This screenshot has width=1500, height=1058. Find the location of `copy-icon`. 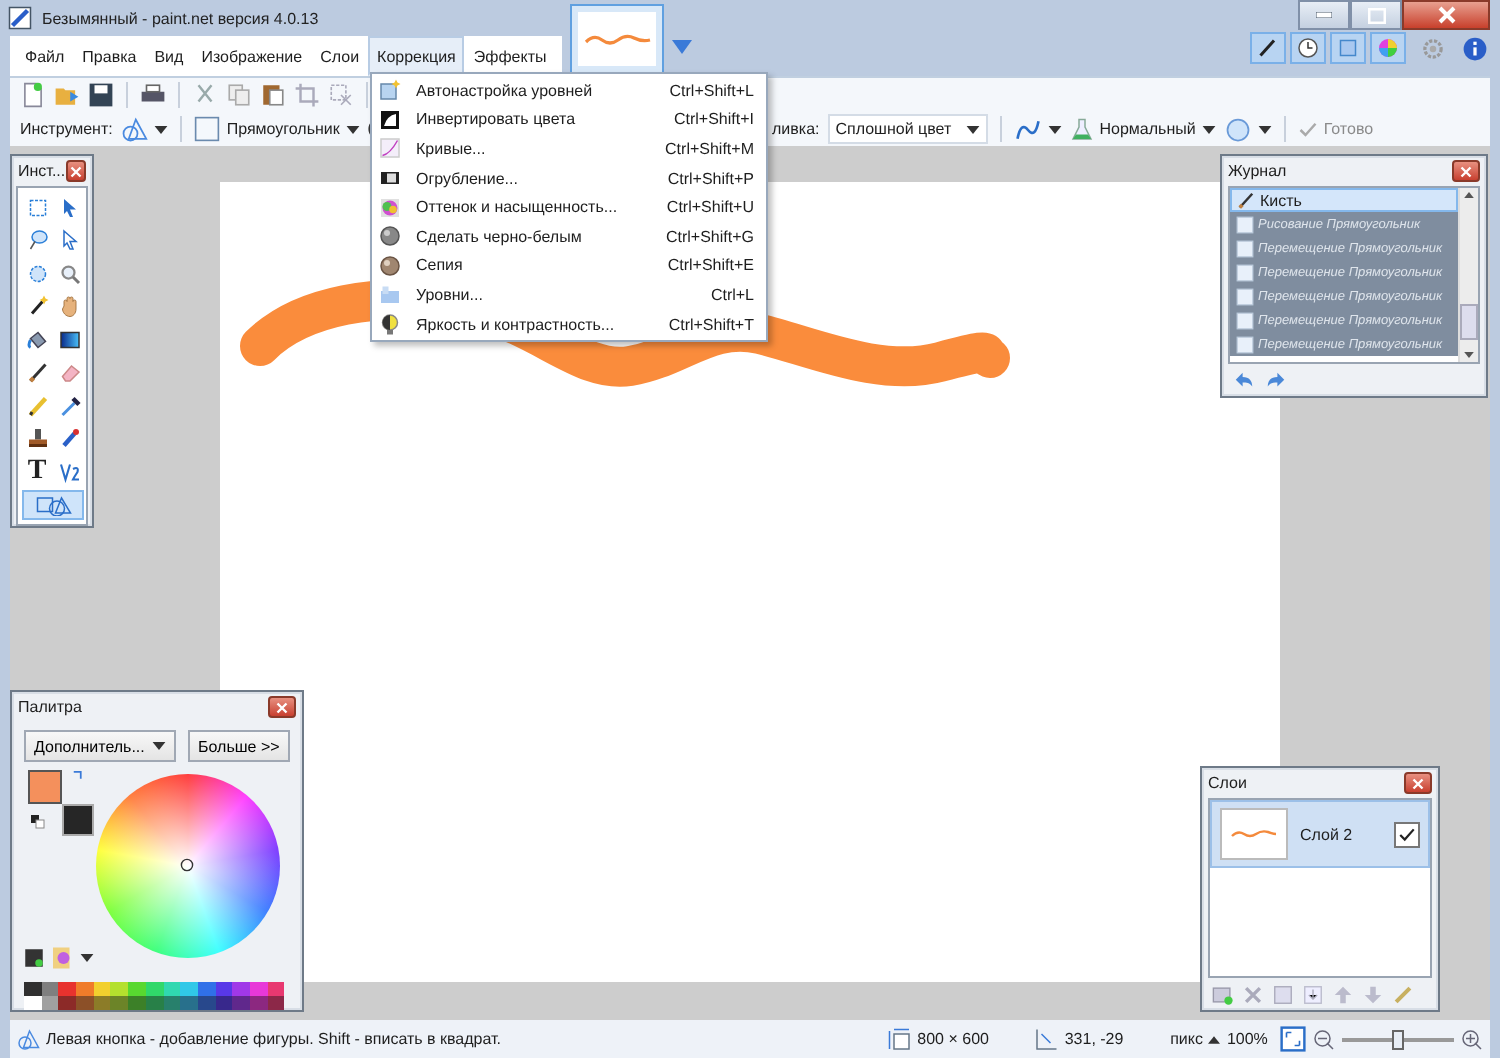

copy-icon is located at coordinates (239, 95).